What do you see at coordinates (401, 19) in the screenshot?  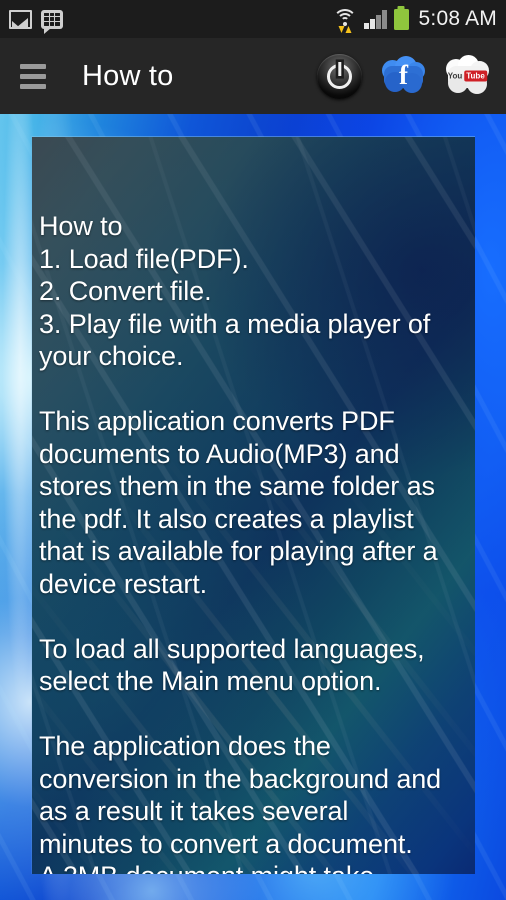 I see `battery-icon` at bounding box center [401, 19].